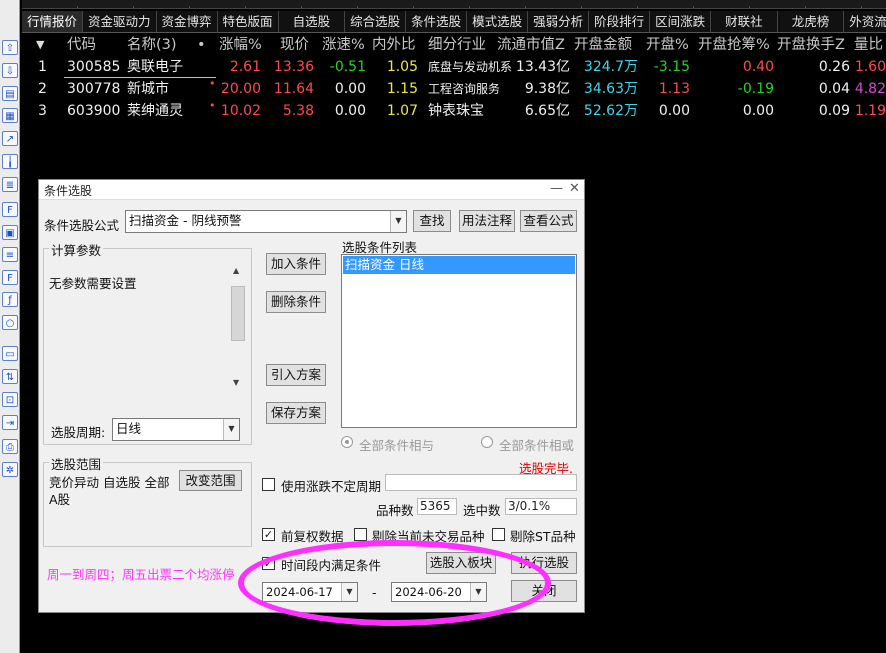 The width and height of the screenshot is (886, 653). Describe the element at coordinates (312, 21) in the screenshot. I see `tab-watchlist: 自选股` at that location.